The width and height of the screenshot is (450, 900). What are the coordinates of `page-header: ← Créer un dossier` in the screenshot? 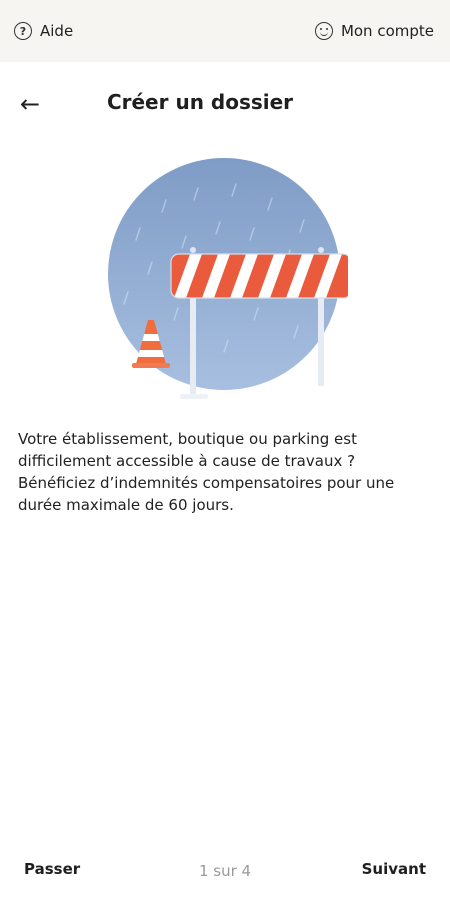 It's located at (225, 103).